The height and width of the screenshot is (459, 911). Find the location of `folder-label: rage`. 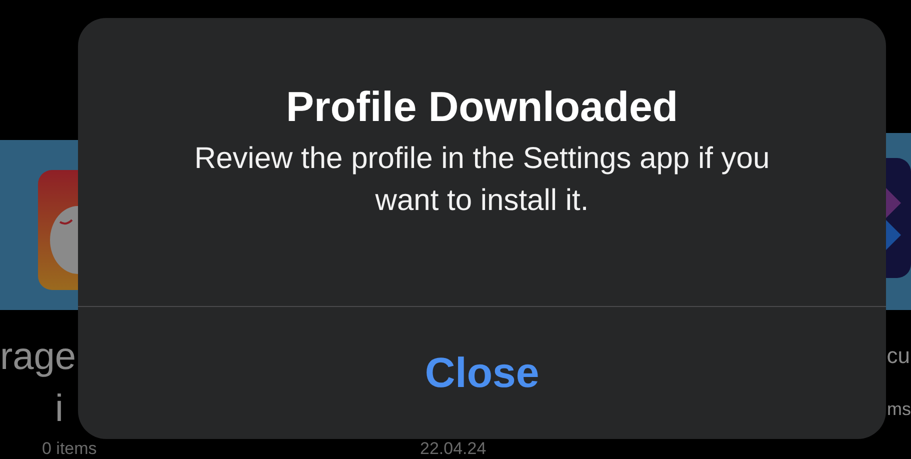

folder-label: rage is located at coordinates (38, 357).